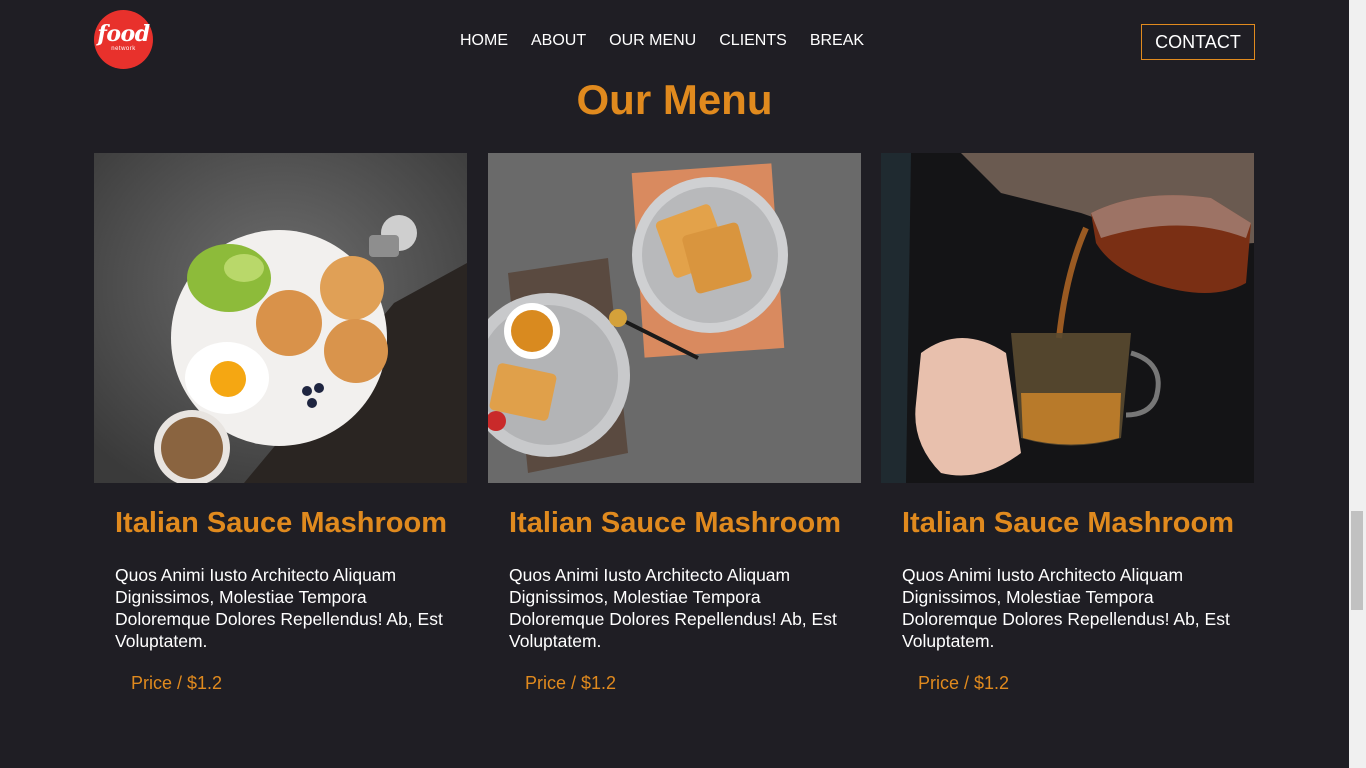 Image resolution: width=1366 pixels, height=768 pixels. What do you see at coordinates (123, 34) in the screenshot?
I see `logo-word: food` at bounding box center [123, 34].